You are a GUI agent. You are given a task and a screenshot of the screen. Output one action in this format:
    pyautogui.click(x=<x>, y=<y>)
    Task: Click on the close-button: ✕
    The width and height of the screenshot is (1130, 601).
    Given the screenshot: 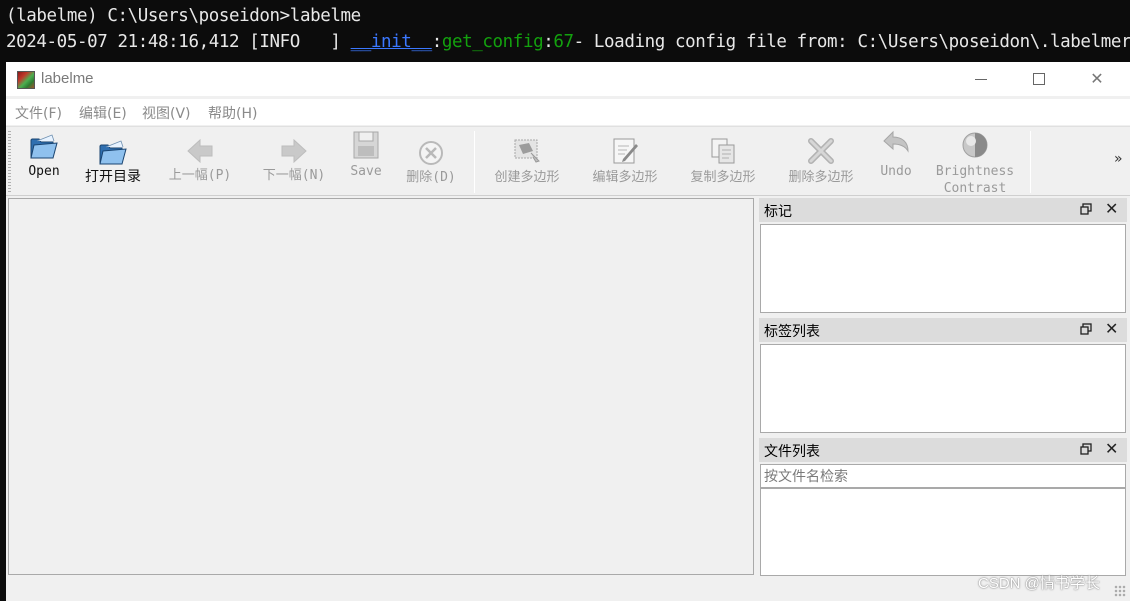 What is the action you would take?
    pyautogui.click(x=1097, y=79)
    